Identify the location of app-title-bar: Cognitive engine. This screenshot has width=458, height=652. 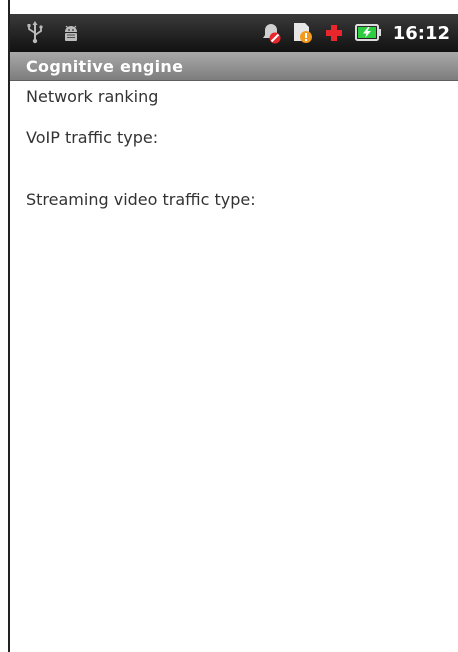
(234, 66).